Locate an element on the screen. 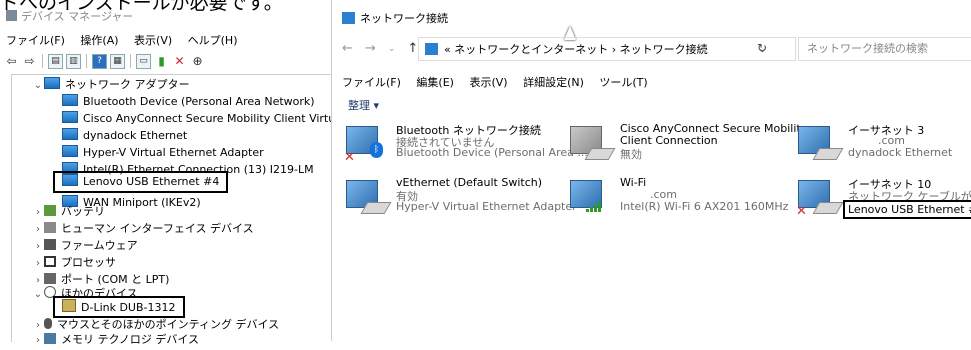 This screenshot has height=350, width=971. connection-ethernet-3: イーサネット 3 .com dynadock Ethernet is located at coordinates (883, 146).